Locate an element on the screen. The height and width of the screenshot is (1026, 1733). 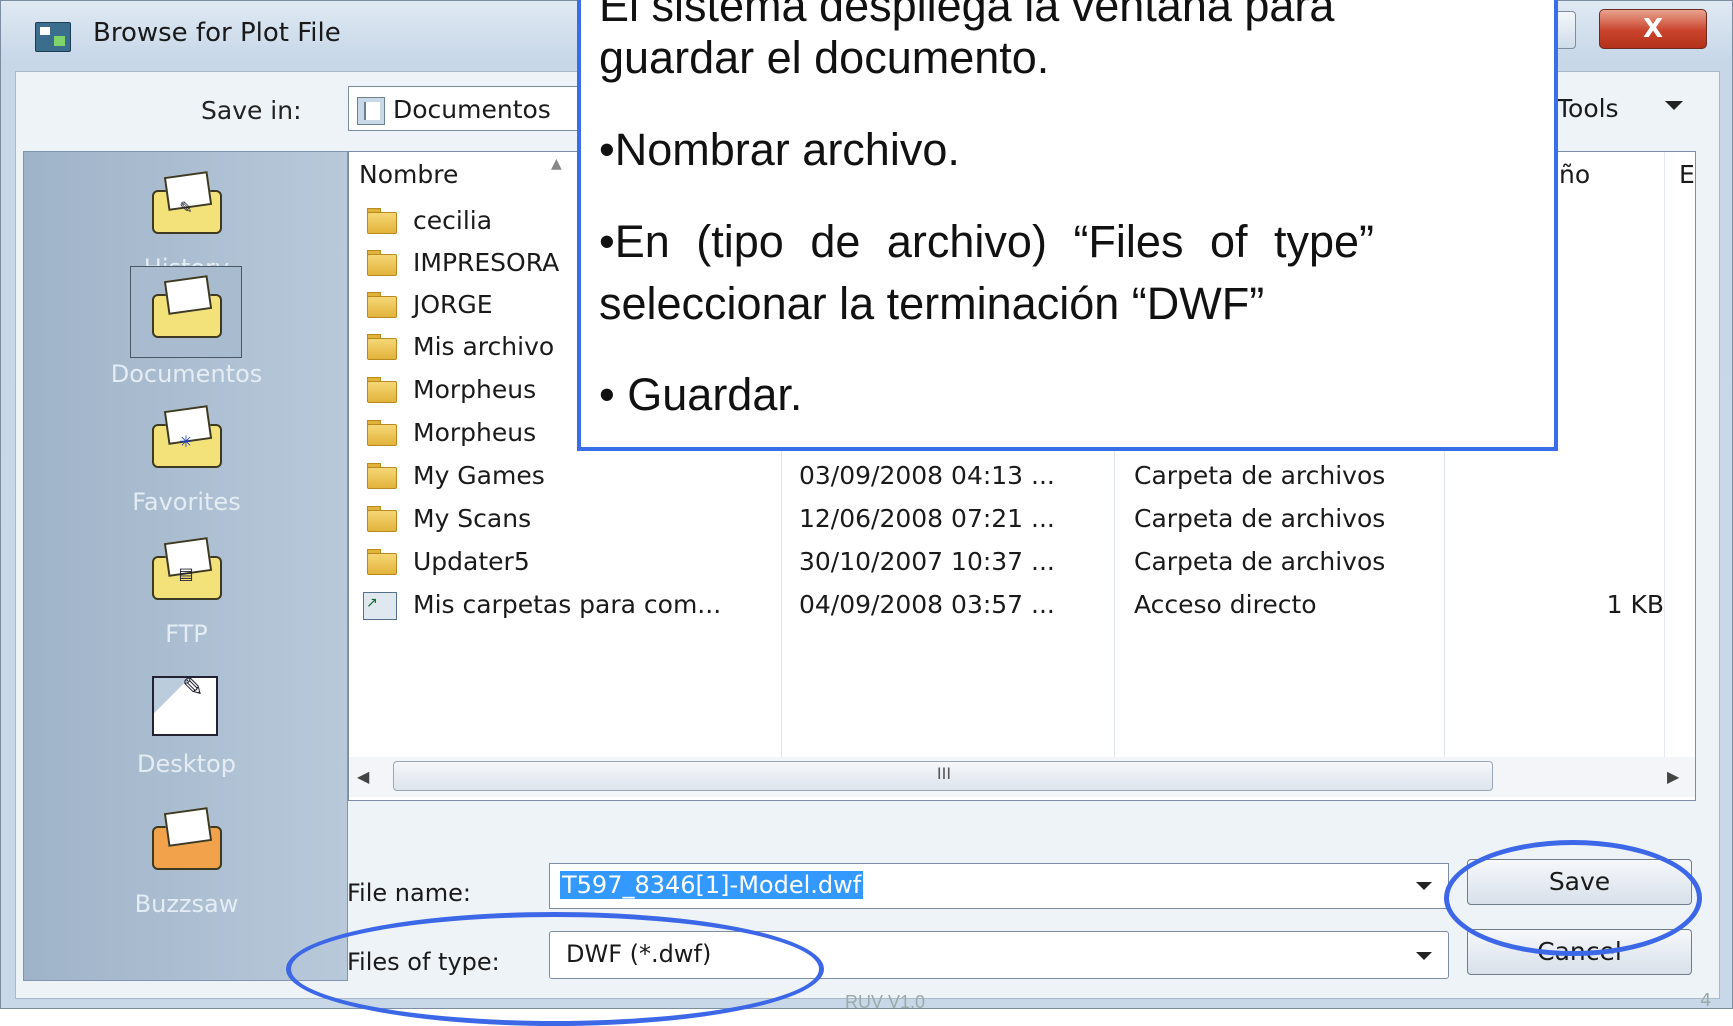
column-header-extra: E is located at coordinates (1687, 174).